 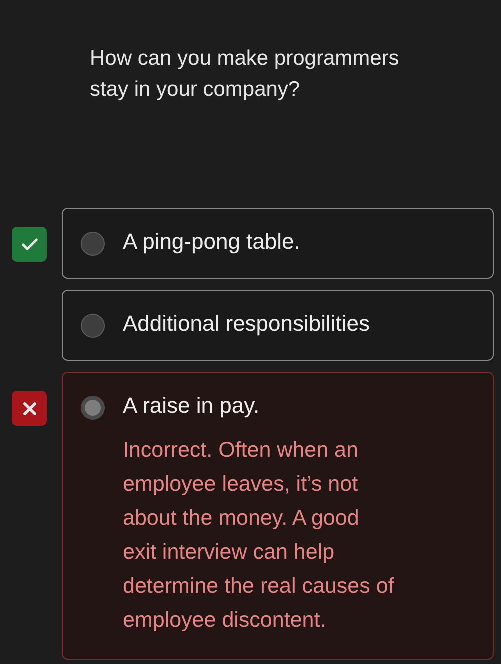 I want to click on check-icon, so click(x=29, y=244).